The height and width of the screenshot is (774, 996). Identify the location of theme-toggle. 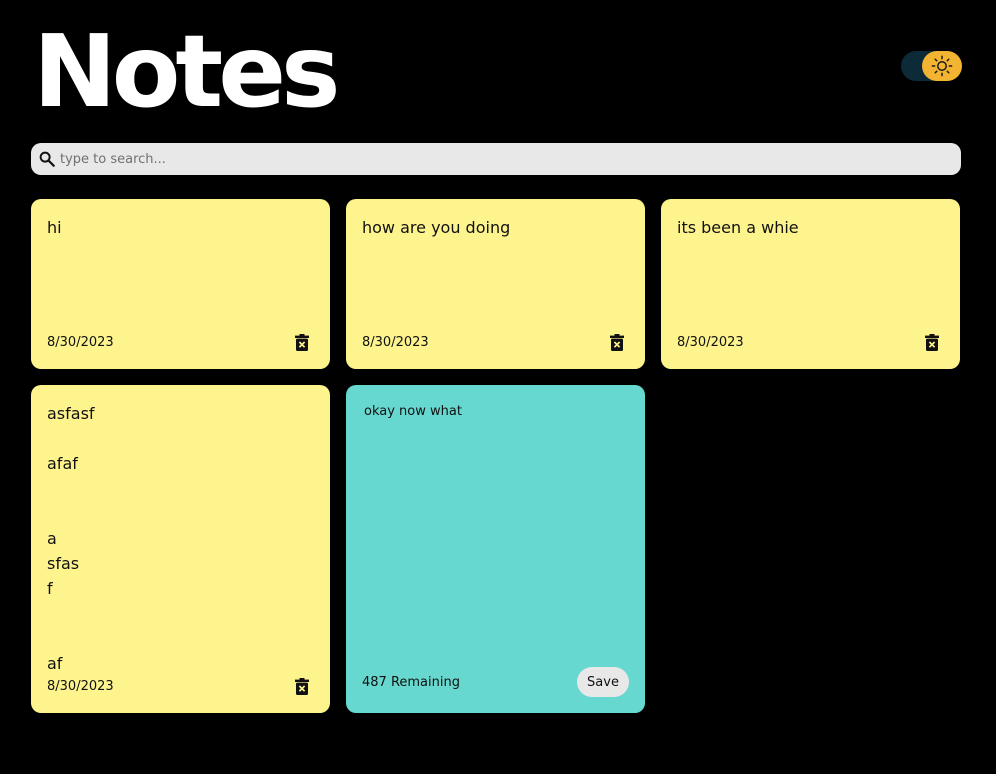
(931, 66).